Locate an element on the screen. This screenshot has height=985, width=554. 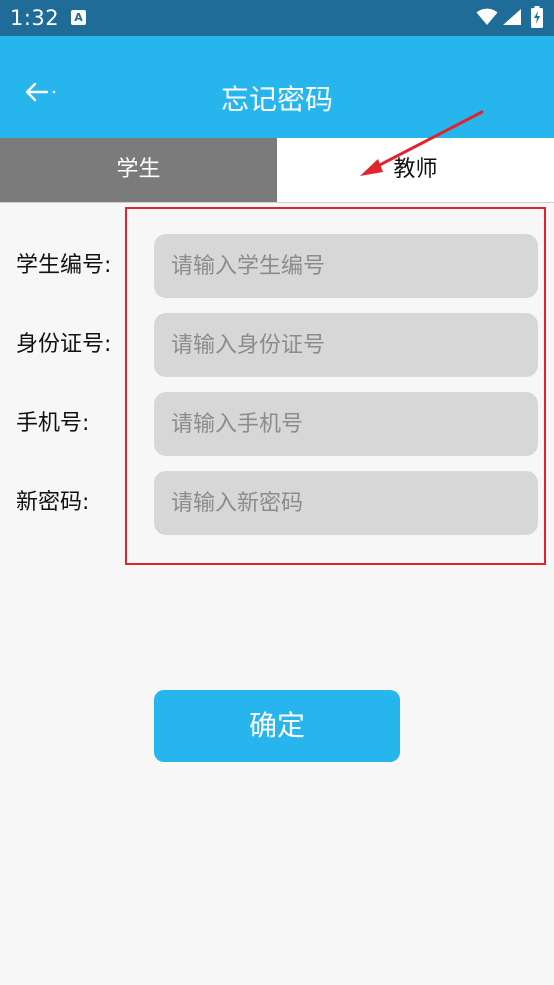
new-password-input is located at coordinates (346, 503).